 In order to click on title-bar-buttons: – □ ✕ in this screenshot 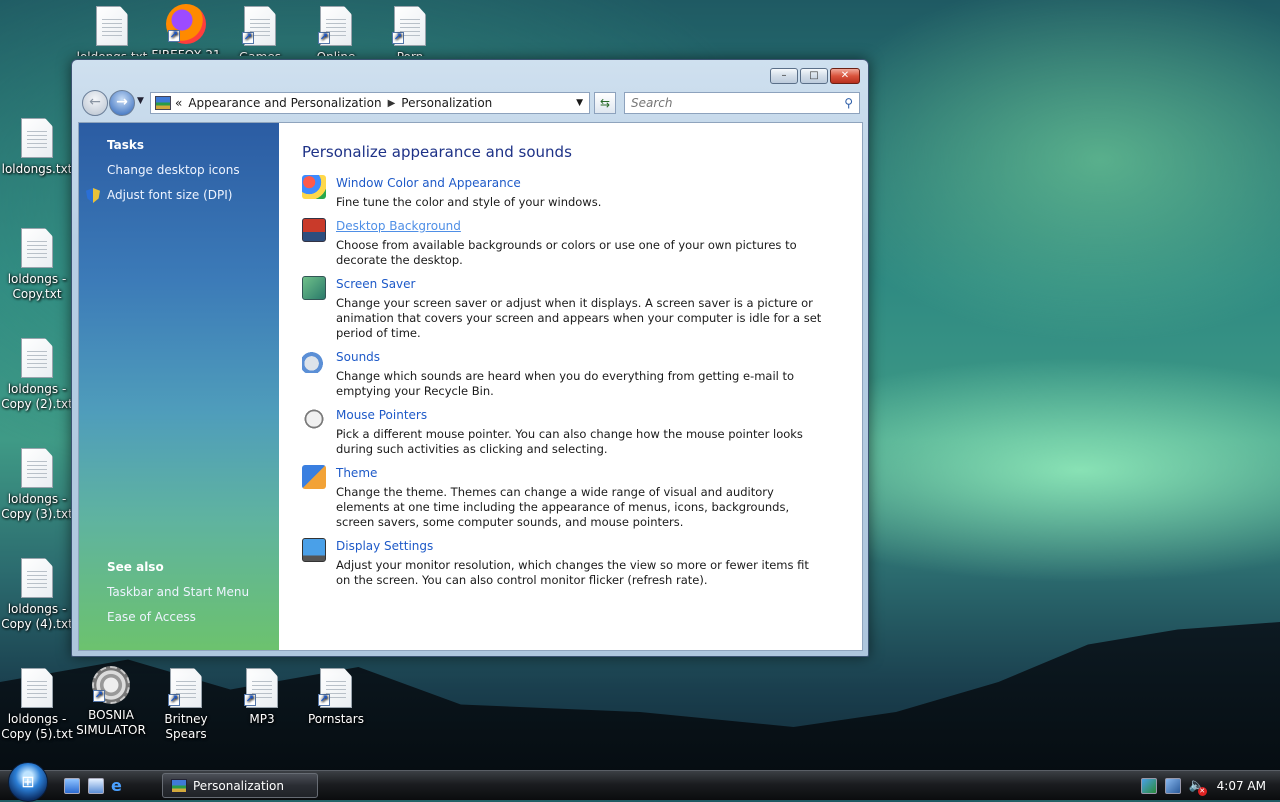, I will do `click(815, 76)`.